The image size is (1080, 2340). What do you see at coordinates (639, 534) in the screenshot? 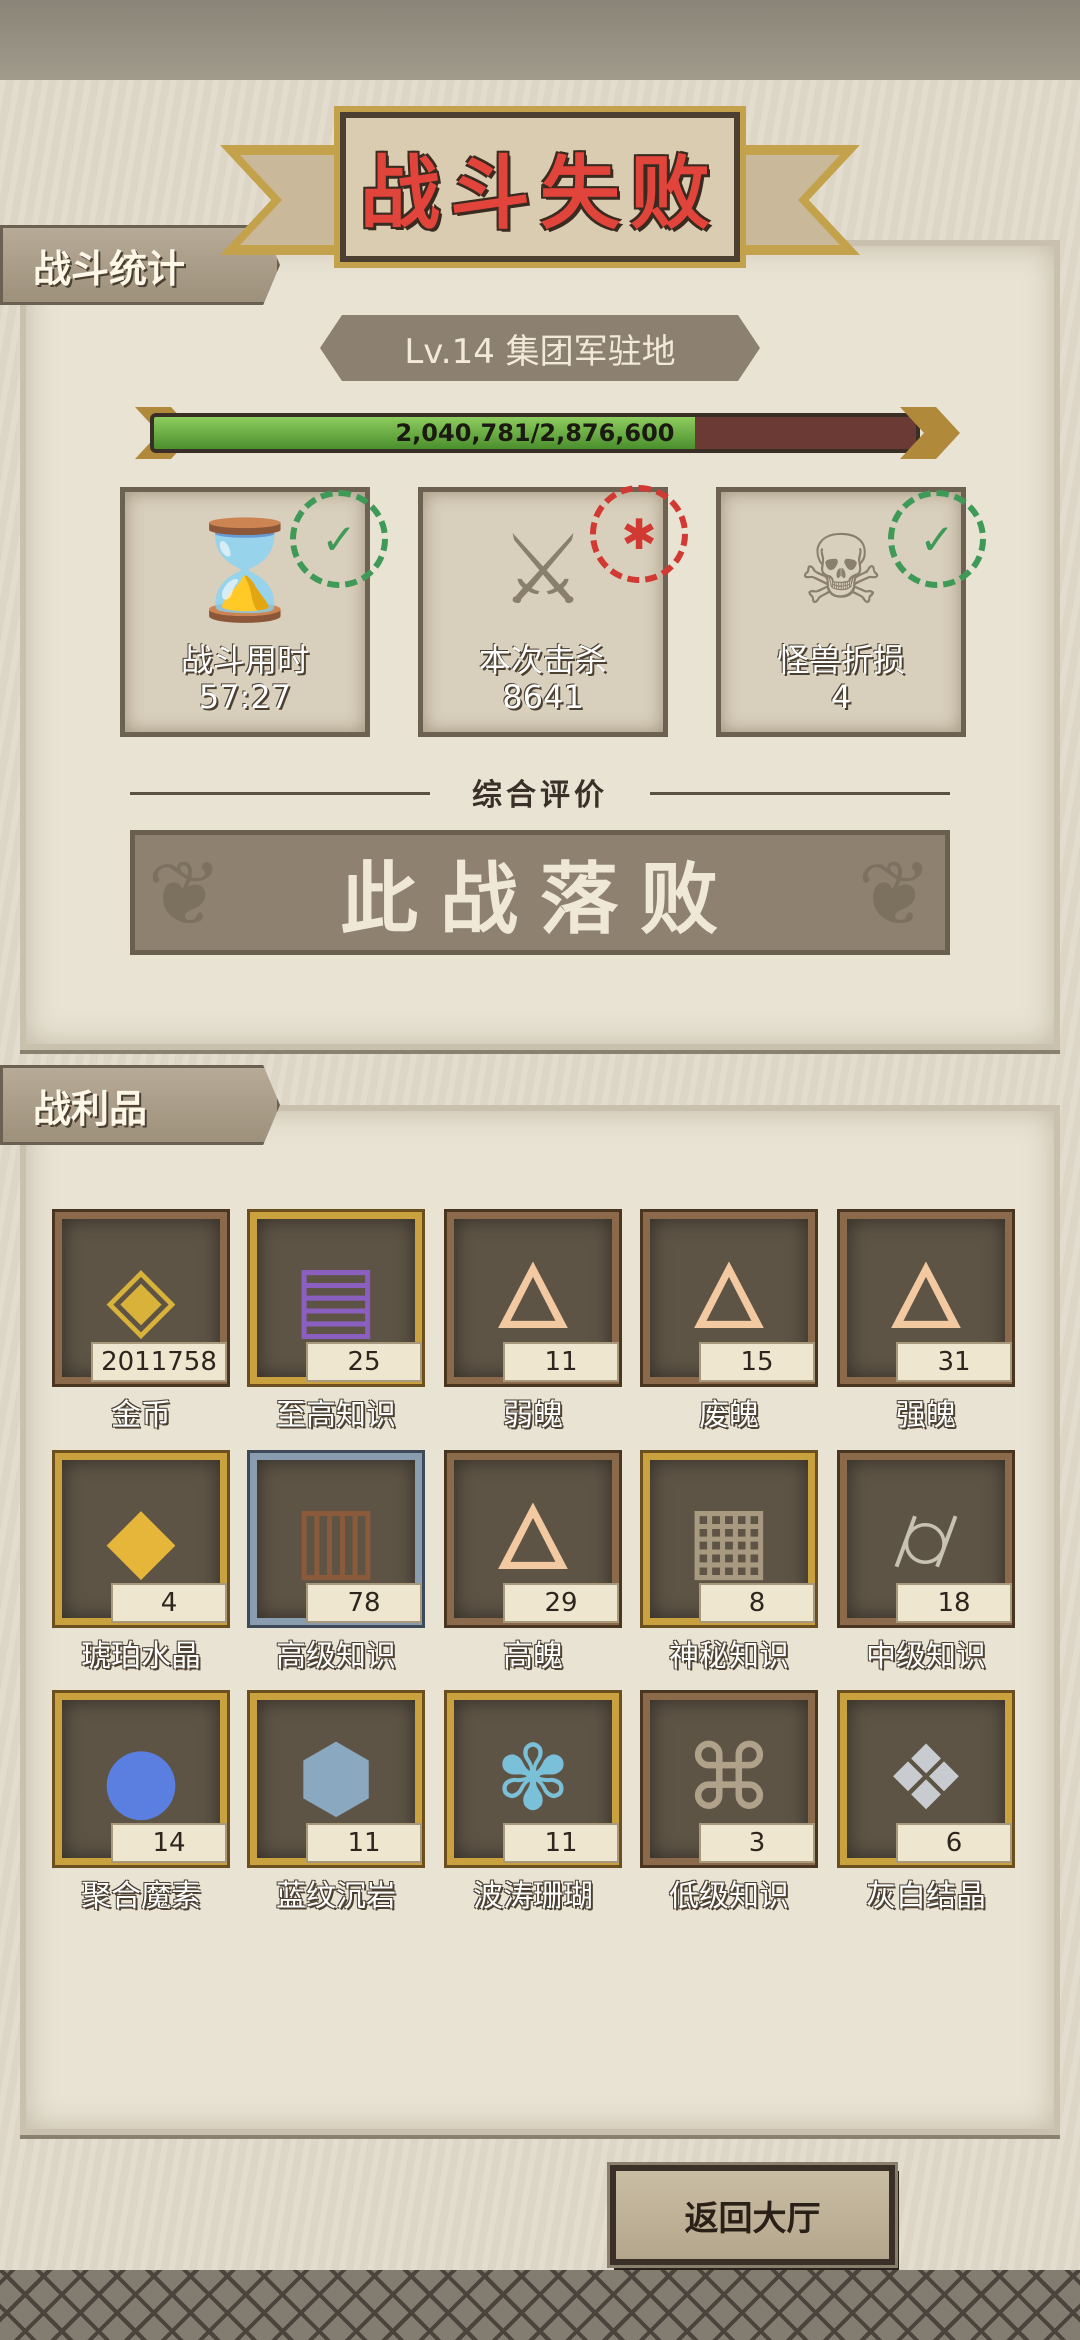
I see `red-stamp-icon: ✱` at bounding box center [639, 534].